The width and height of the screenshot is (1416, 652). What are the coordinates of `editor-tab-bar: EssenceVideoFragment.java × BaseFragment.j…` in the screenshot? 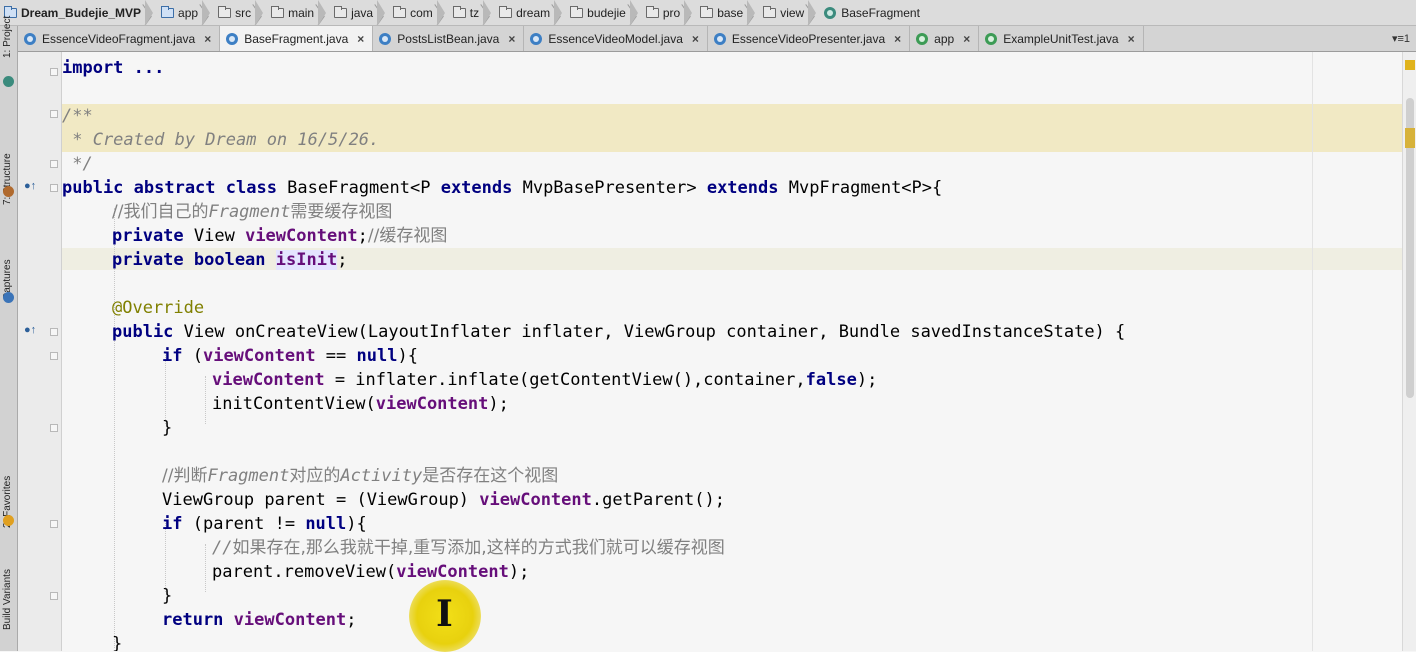 It's located at (717, 39).